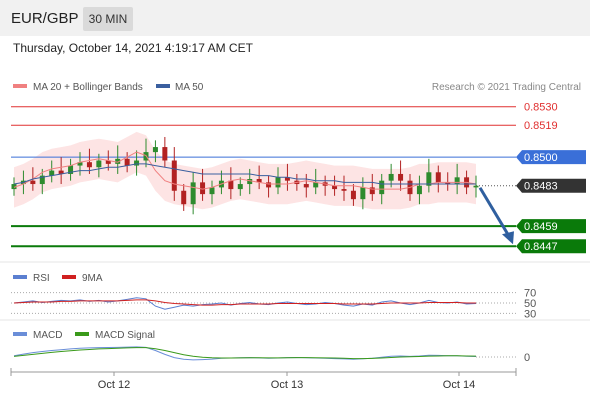 The height and width of the screenshot is (400, 590). What do you see at coordinates (20, 334) in the screenshot?
I see `macd-legend-swatch` at bounding box center [20, 334].